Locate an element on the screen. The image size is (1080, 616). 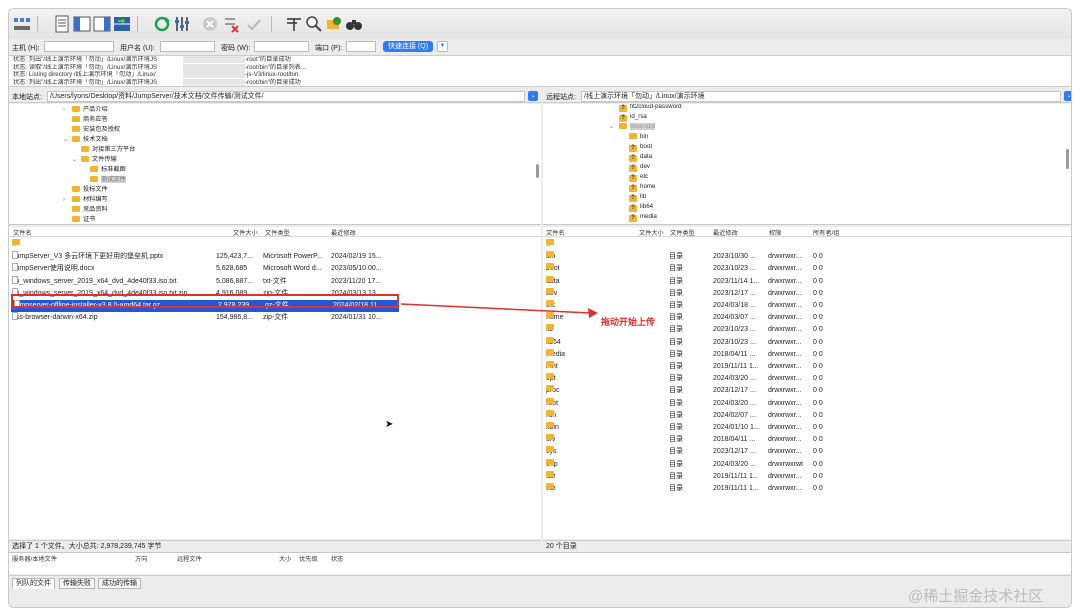
watermark: @稀土掘金技术社区 is located at coordinates (976, 596).